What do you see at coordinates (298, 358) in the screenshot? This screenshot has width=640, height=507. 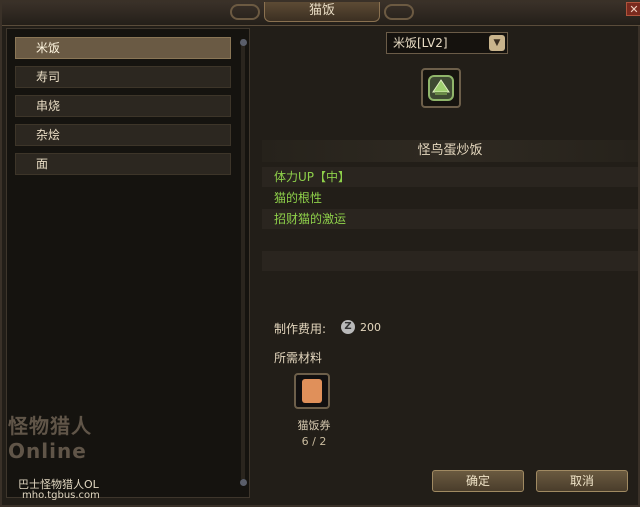 I see `materials-label: 所需材料` at bounding box center [298, 358].